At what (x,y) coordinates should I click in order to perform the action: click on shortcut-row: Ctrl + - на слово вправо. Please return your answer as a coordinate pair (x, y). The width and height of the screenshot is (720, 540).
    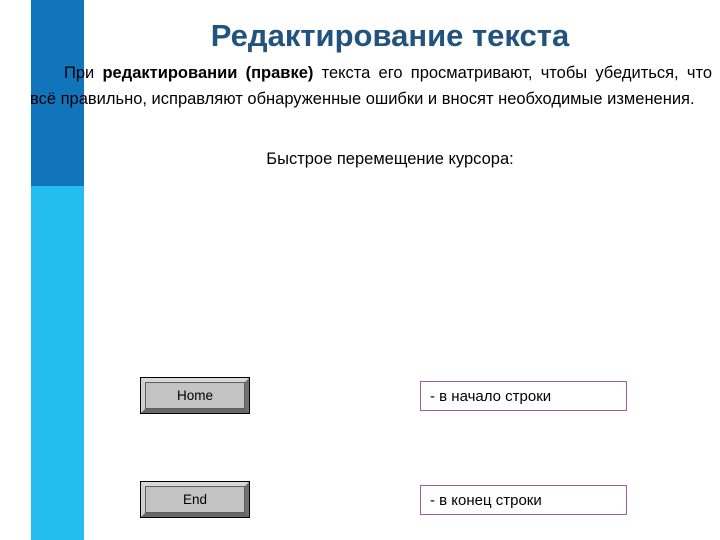
    Looking at the image, I should click on (360, 312).